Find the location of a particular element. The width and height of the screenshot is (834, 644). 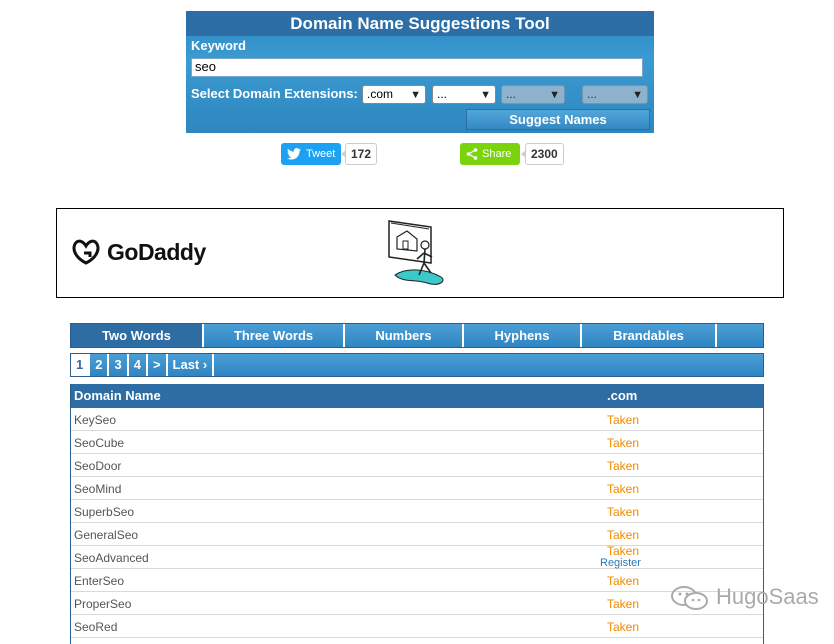

tab-spacer is located at coordinates (740, 335).